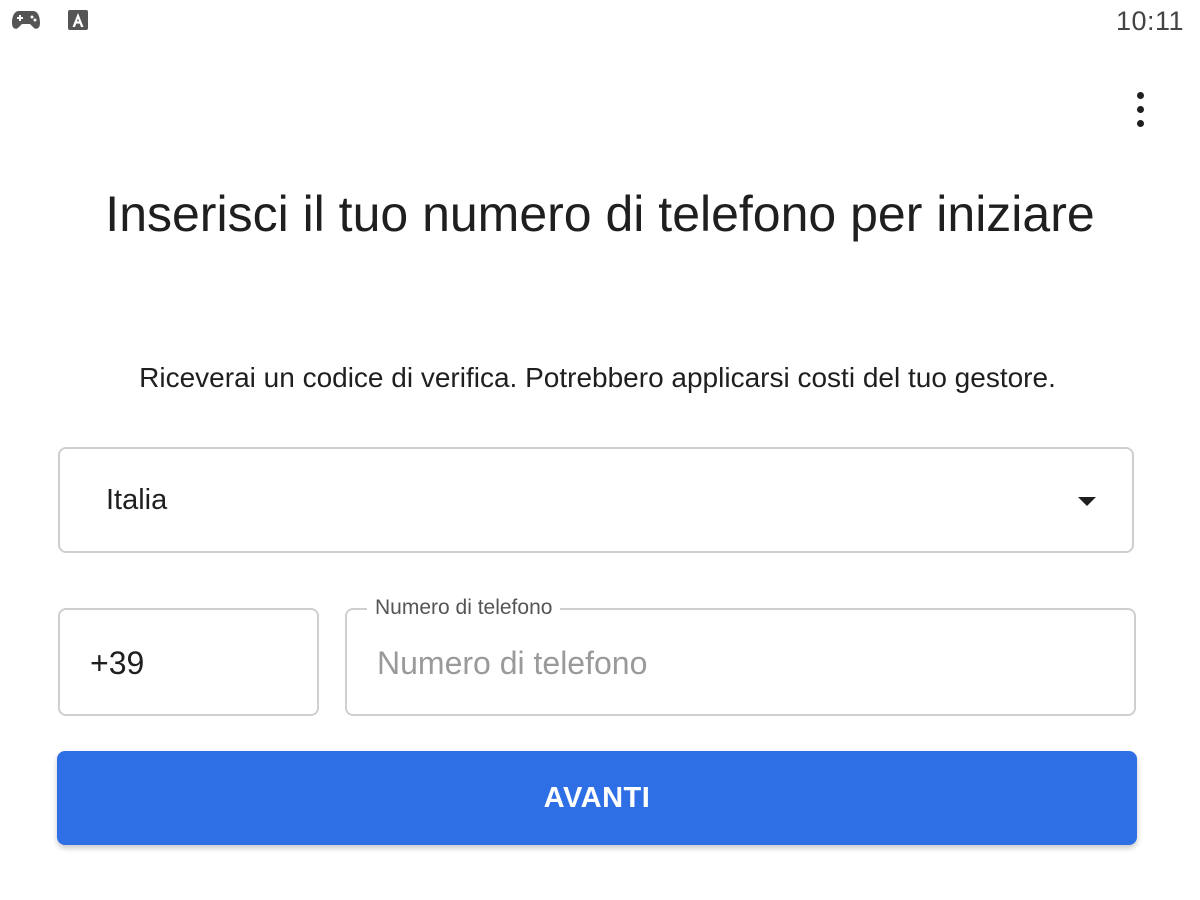  Describe the element at coordinates (464, 608) in the screenshot. I see `phone-number-label: Numero di telefono` at that location.